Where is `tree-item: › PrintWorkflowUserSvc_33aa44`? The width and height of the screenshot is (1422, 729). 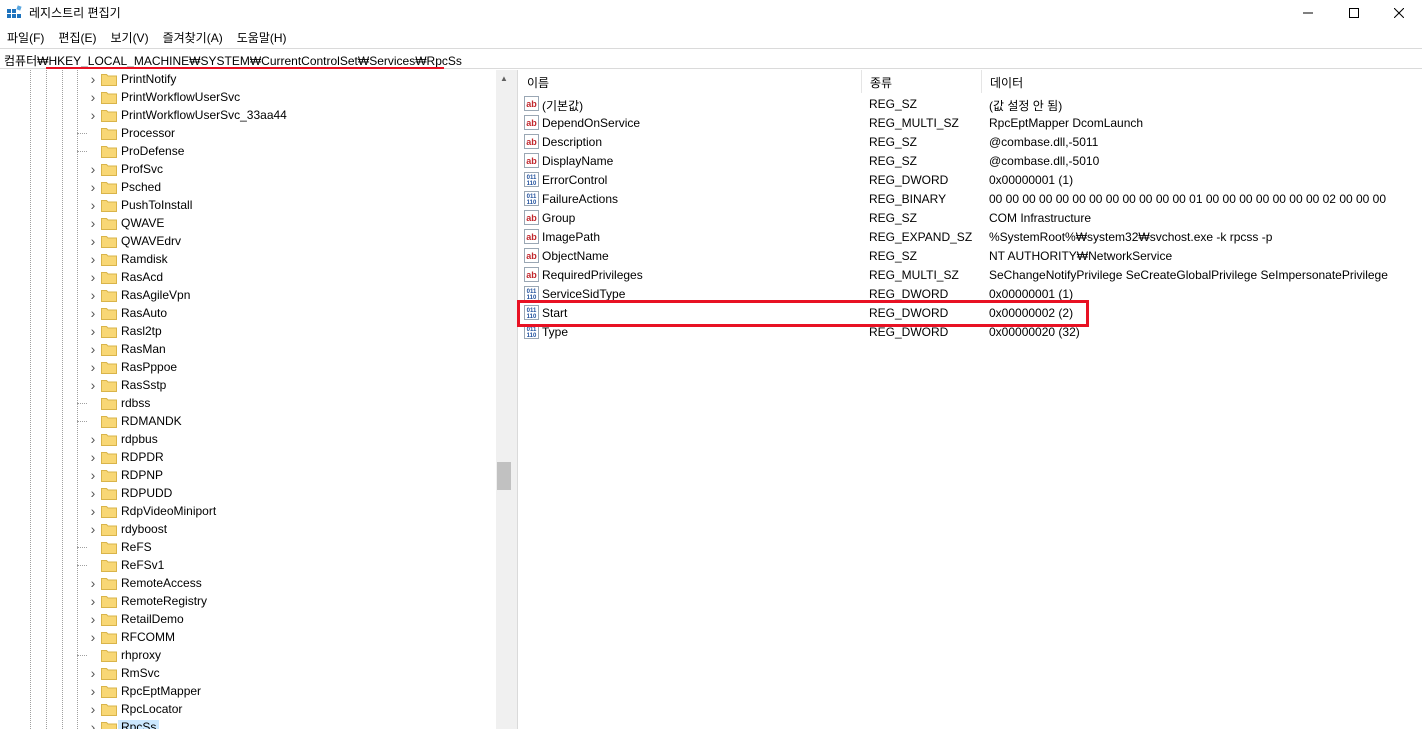 tree-item: › PrintWorkflowUserSvc_33aa44 is located at coordinates (248, 115).